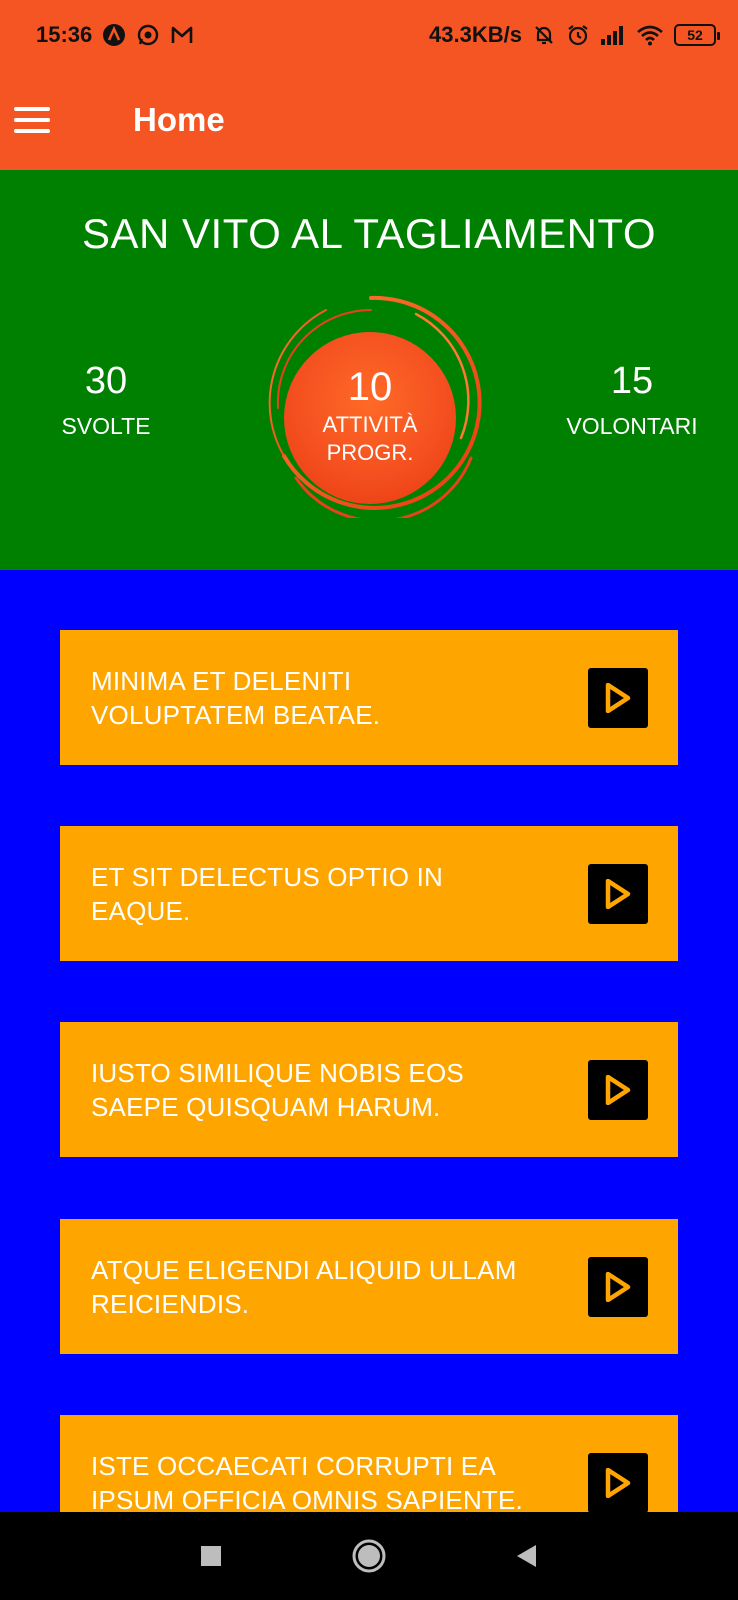  Describe the element at coordinates (182, 35) in the screenshot. I see `gmail-icon` at that location.